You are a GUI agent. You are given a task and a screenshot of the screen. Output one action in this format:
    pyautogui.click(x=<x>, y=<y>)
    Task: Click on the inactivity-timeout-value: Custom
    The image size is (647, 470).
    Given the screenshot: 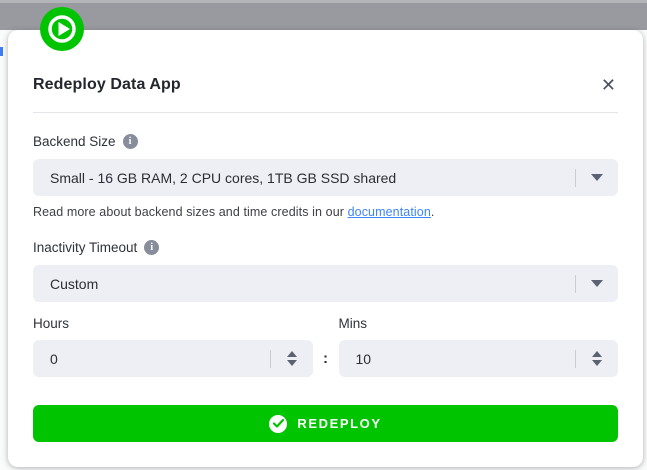 What is the action you would take?
    pyautogui.click(x=74, y=283)
    